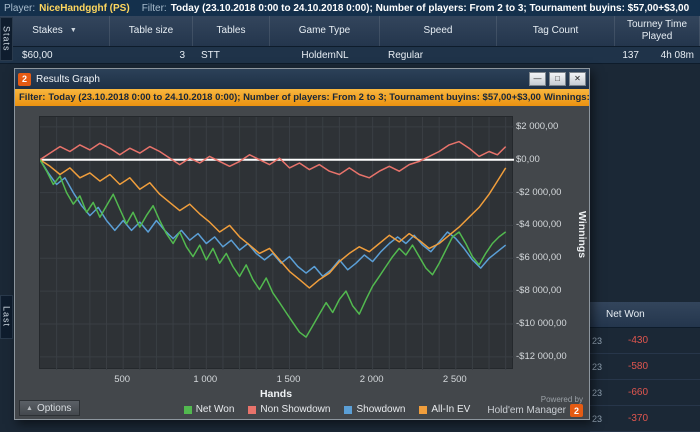  I want to click on cell-tourney-time: 4h 08m, so click(677, 55).